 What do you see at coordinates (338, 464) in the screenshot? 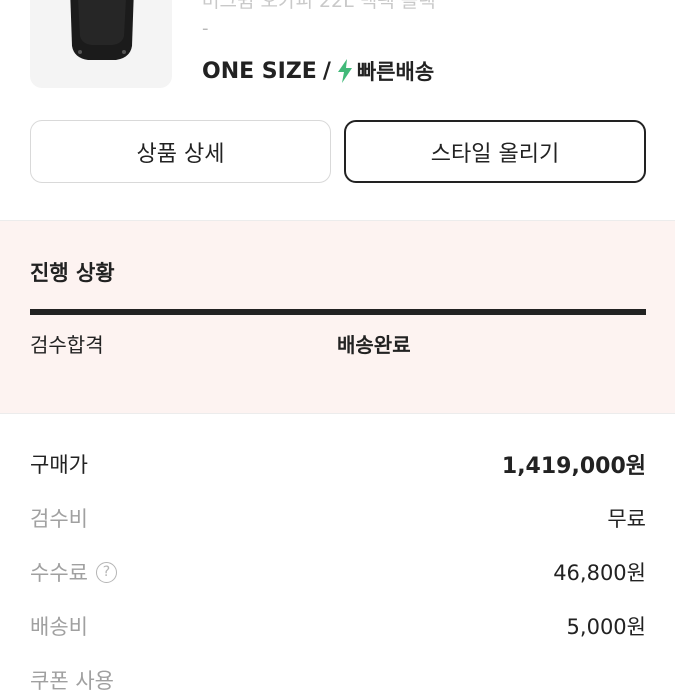
I see `purchase-price-row: 구매가 1,419,000원` at bounding box center [338, 464].